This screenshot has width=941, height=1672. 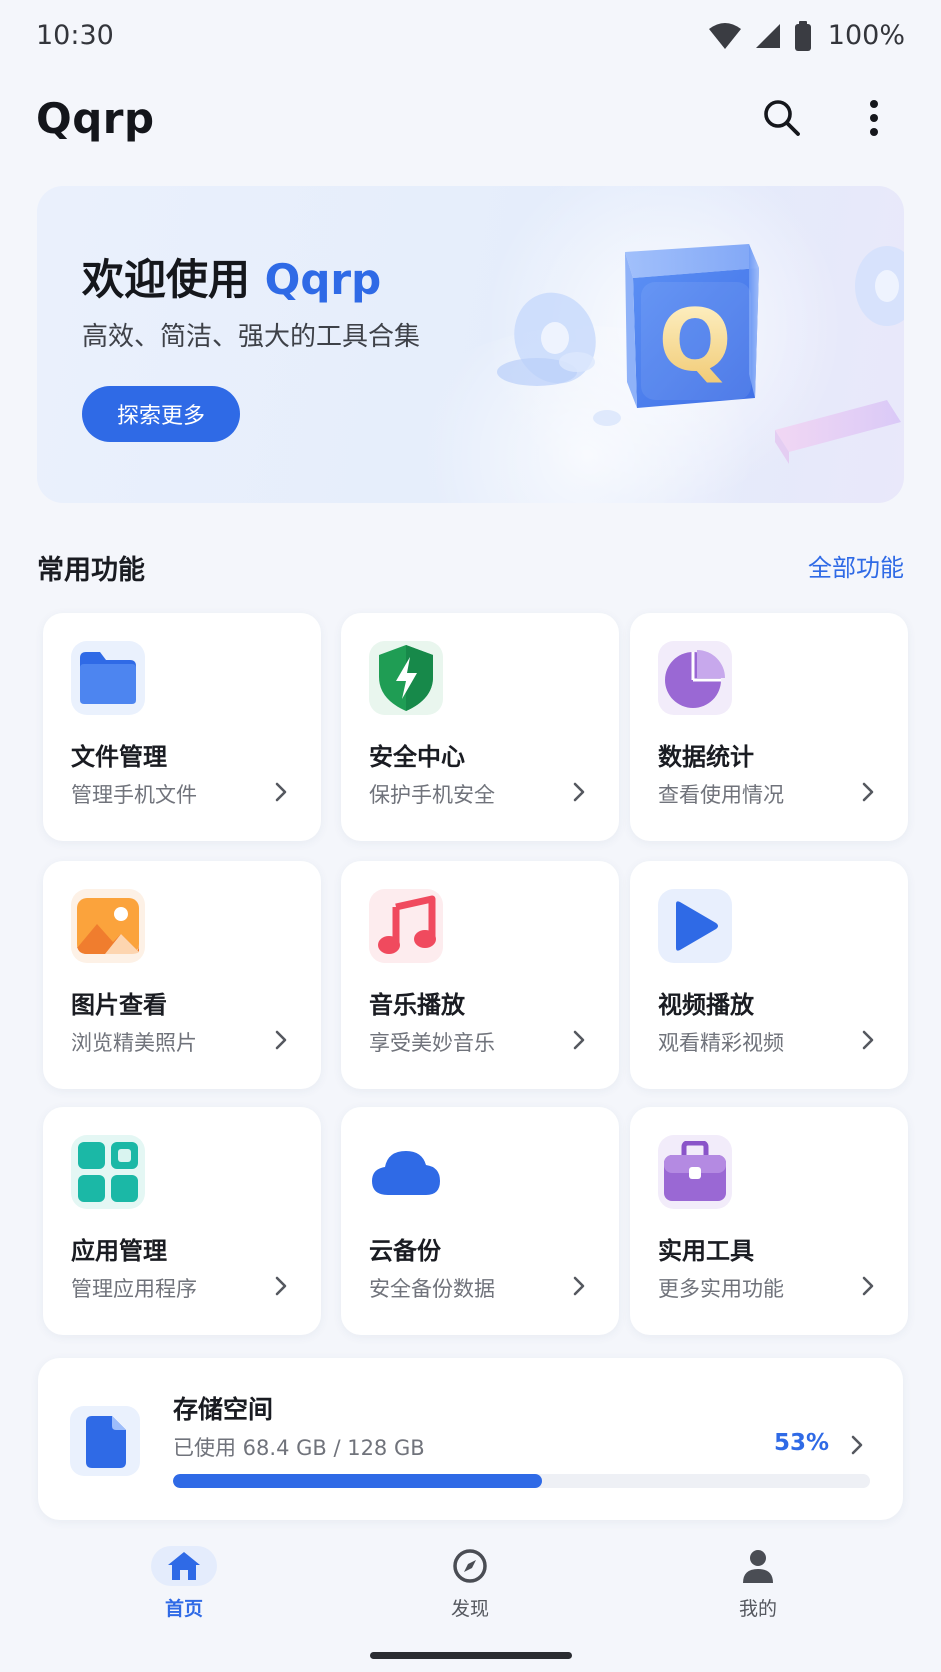 I want to click on feature-title: 实用工具, so click(x=706, y=1251).